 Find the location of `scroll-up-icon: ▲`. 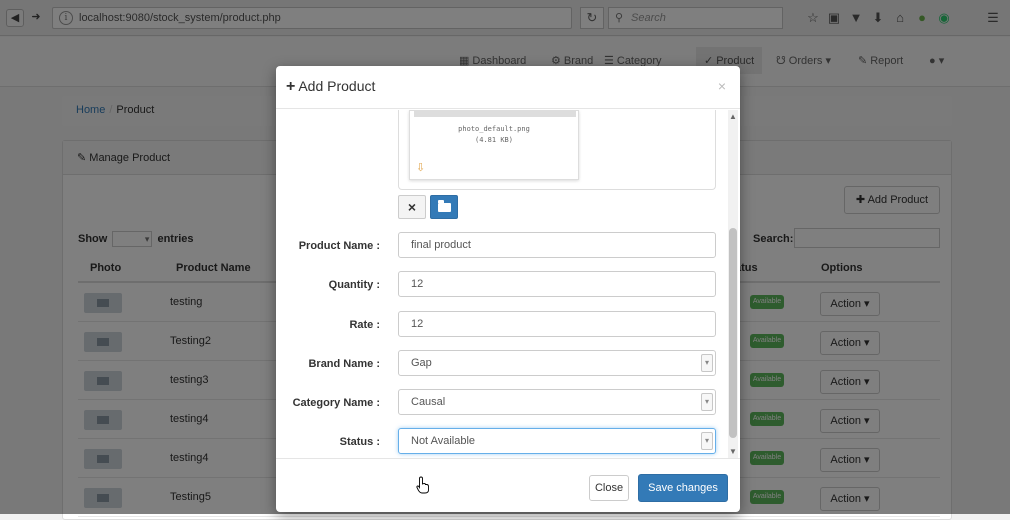

scroll-up-icon: ▲ is located at coordinates (733, 116).